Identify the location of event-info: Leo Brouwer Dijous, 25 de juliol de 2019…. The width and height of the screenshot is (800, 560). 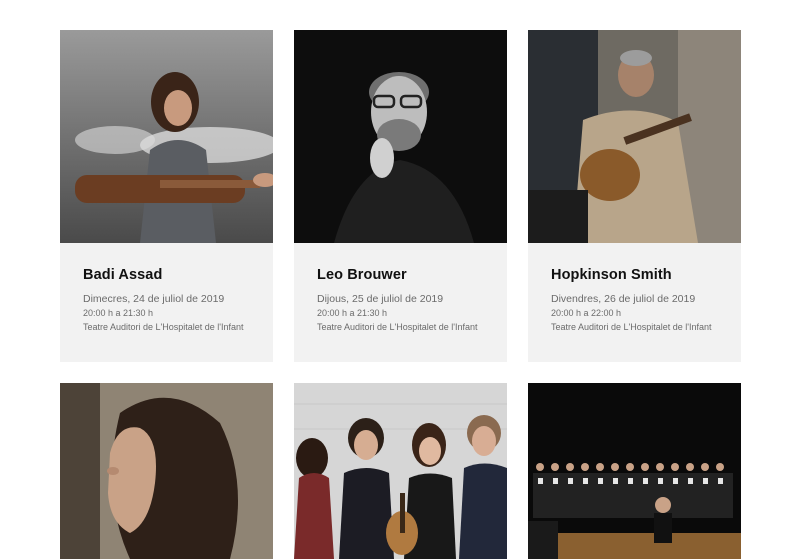
(400, 302).